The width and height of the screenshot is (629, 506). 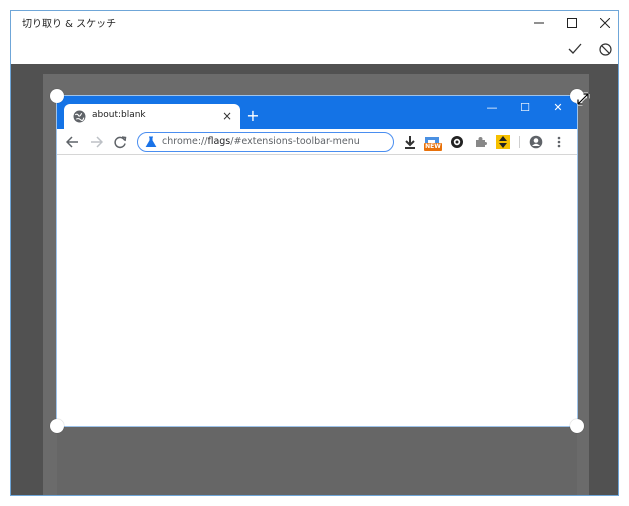 I want to click on menu-icon, so click(x=559, y=142).